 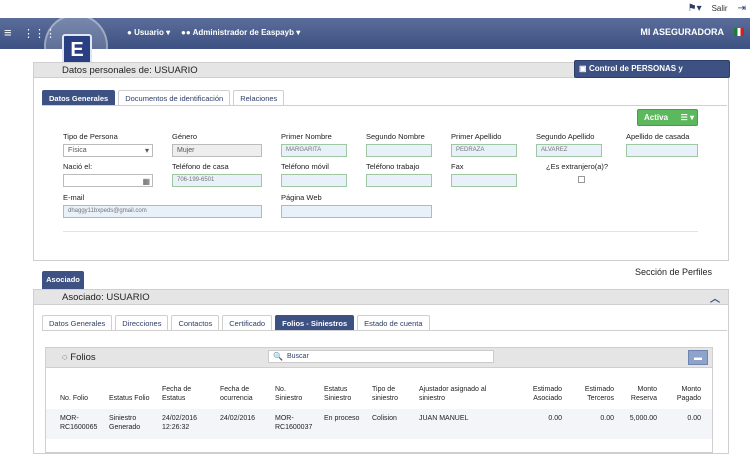 What do you see at coordinates (695, 8) in the screenshot?
I see `notifications-icon: ⚑▾` at bounding box center [695, 8].